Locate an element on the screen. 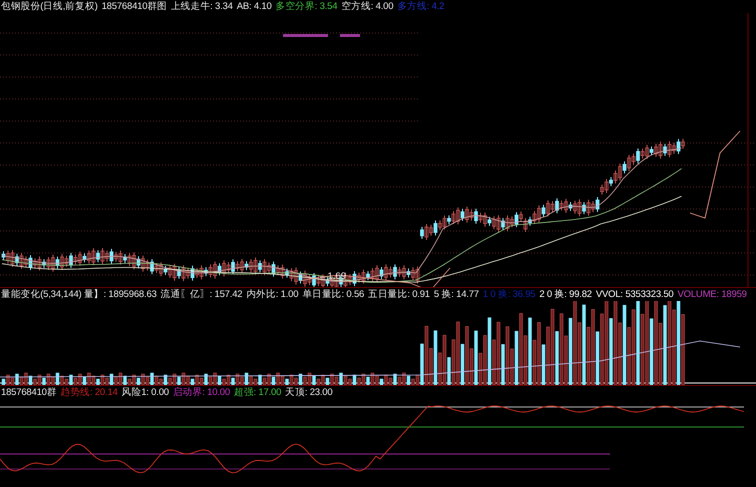 Image resolution: width=756 pixels, height=487 pixels. indicator-value: 多空分界: 3.54 is located at coordinates (307, 6).